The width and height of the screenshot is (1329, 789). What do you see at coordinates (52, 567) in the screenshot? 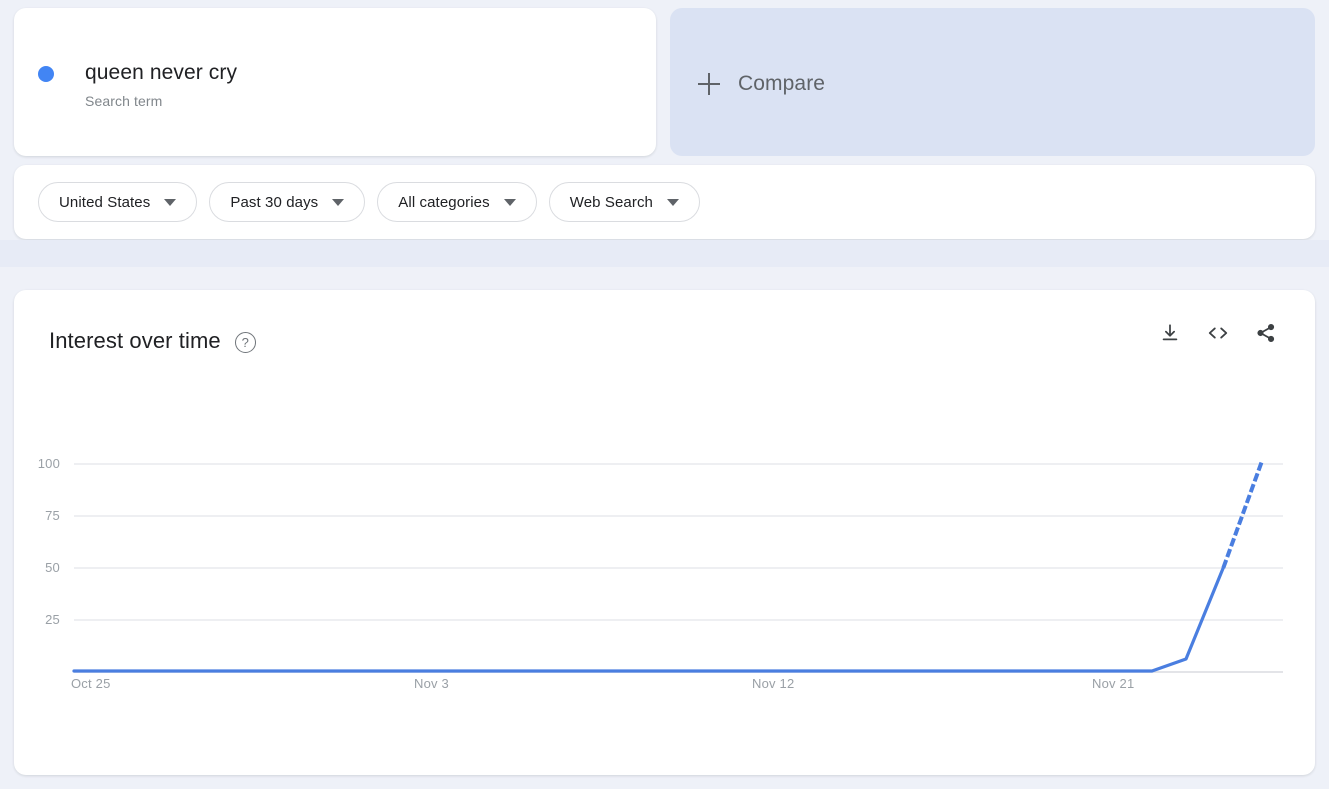
I see `y-axis-label-50: 50` at bounding box center [52, 567].